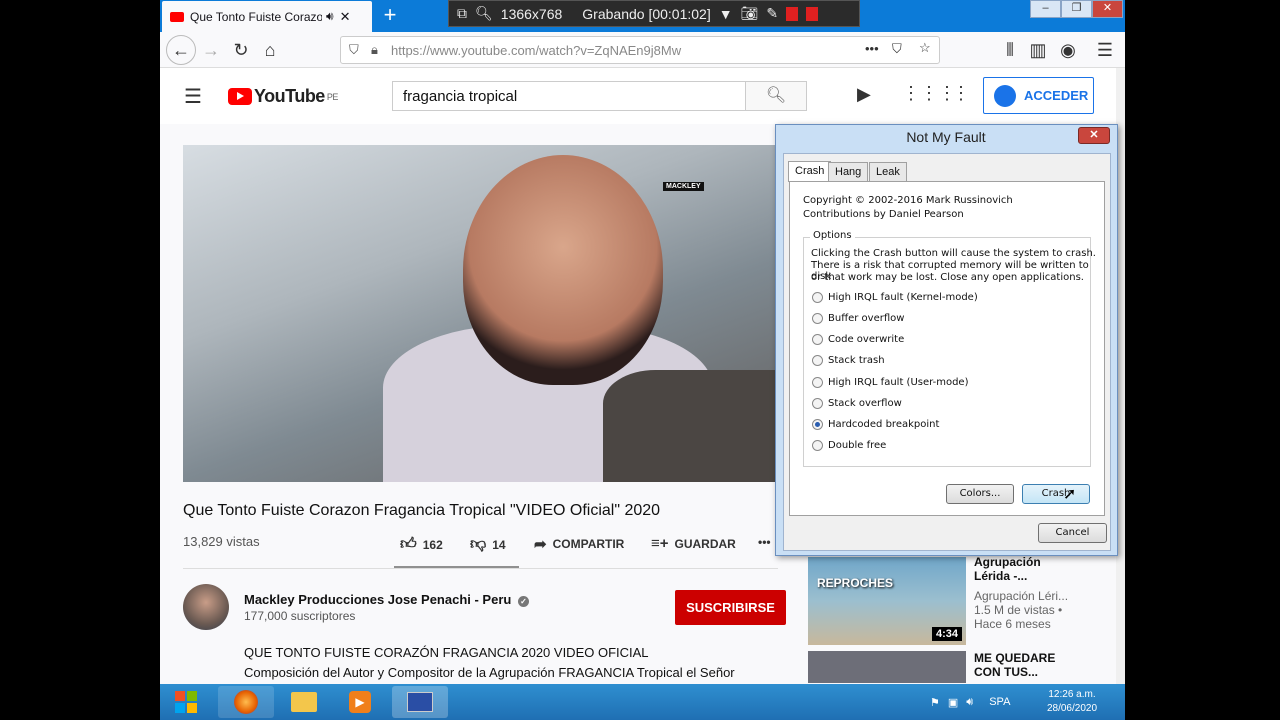  What do you see at coordinates (206, 607) in the screenshot?
I see `channel-avatar` at bounding box center [206, 607].